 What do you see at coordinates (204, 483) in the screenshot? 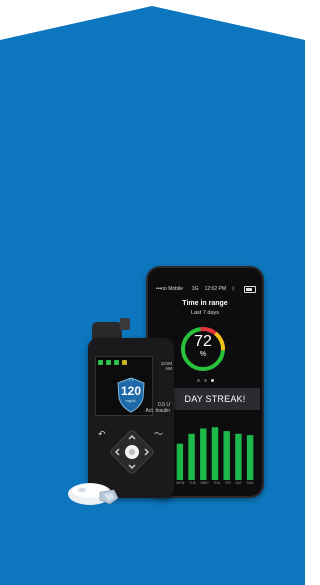
I see `day-label: WED` at bounding box center [204, 483].